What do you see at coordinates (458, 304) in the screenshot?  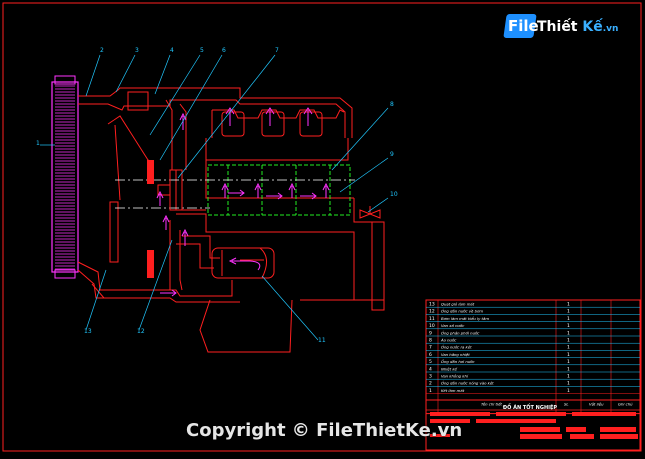 I see `row-name: Quạt gió làm mát` at bounding box center [458, 304].